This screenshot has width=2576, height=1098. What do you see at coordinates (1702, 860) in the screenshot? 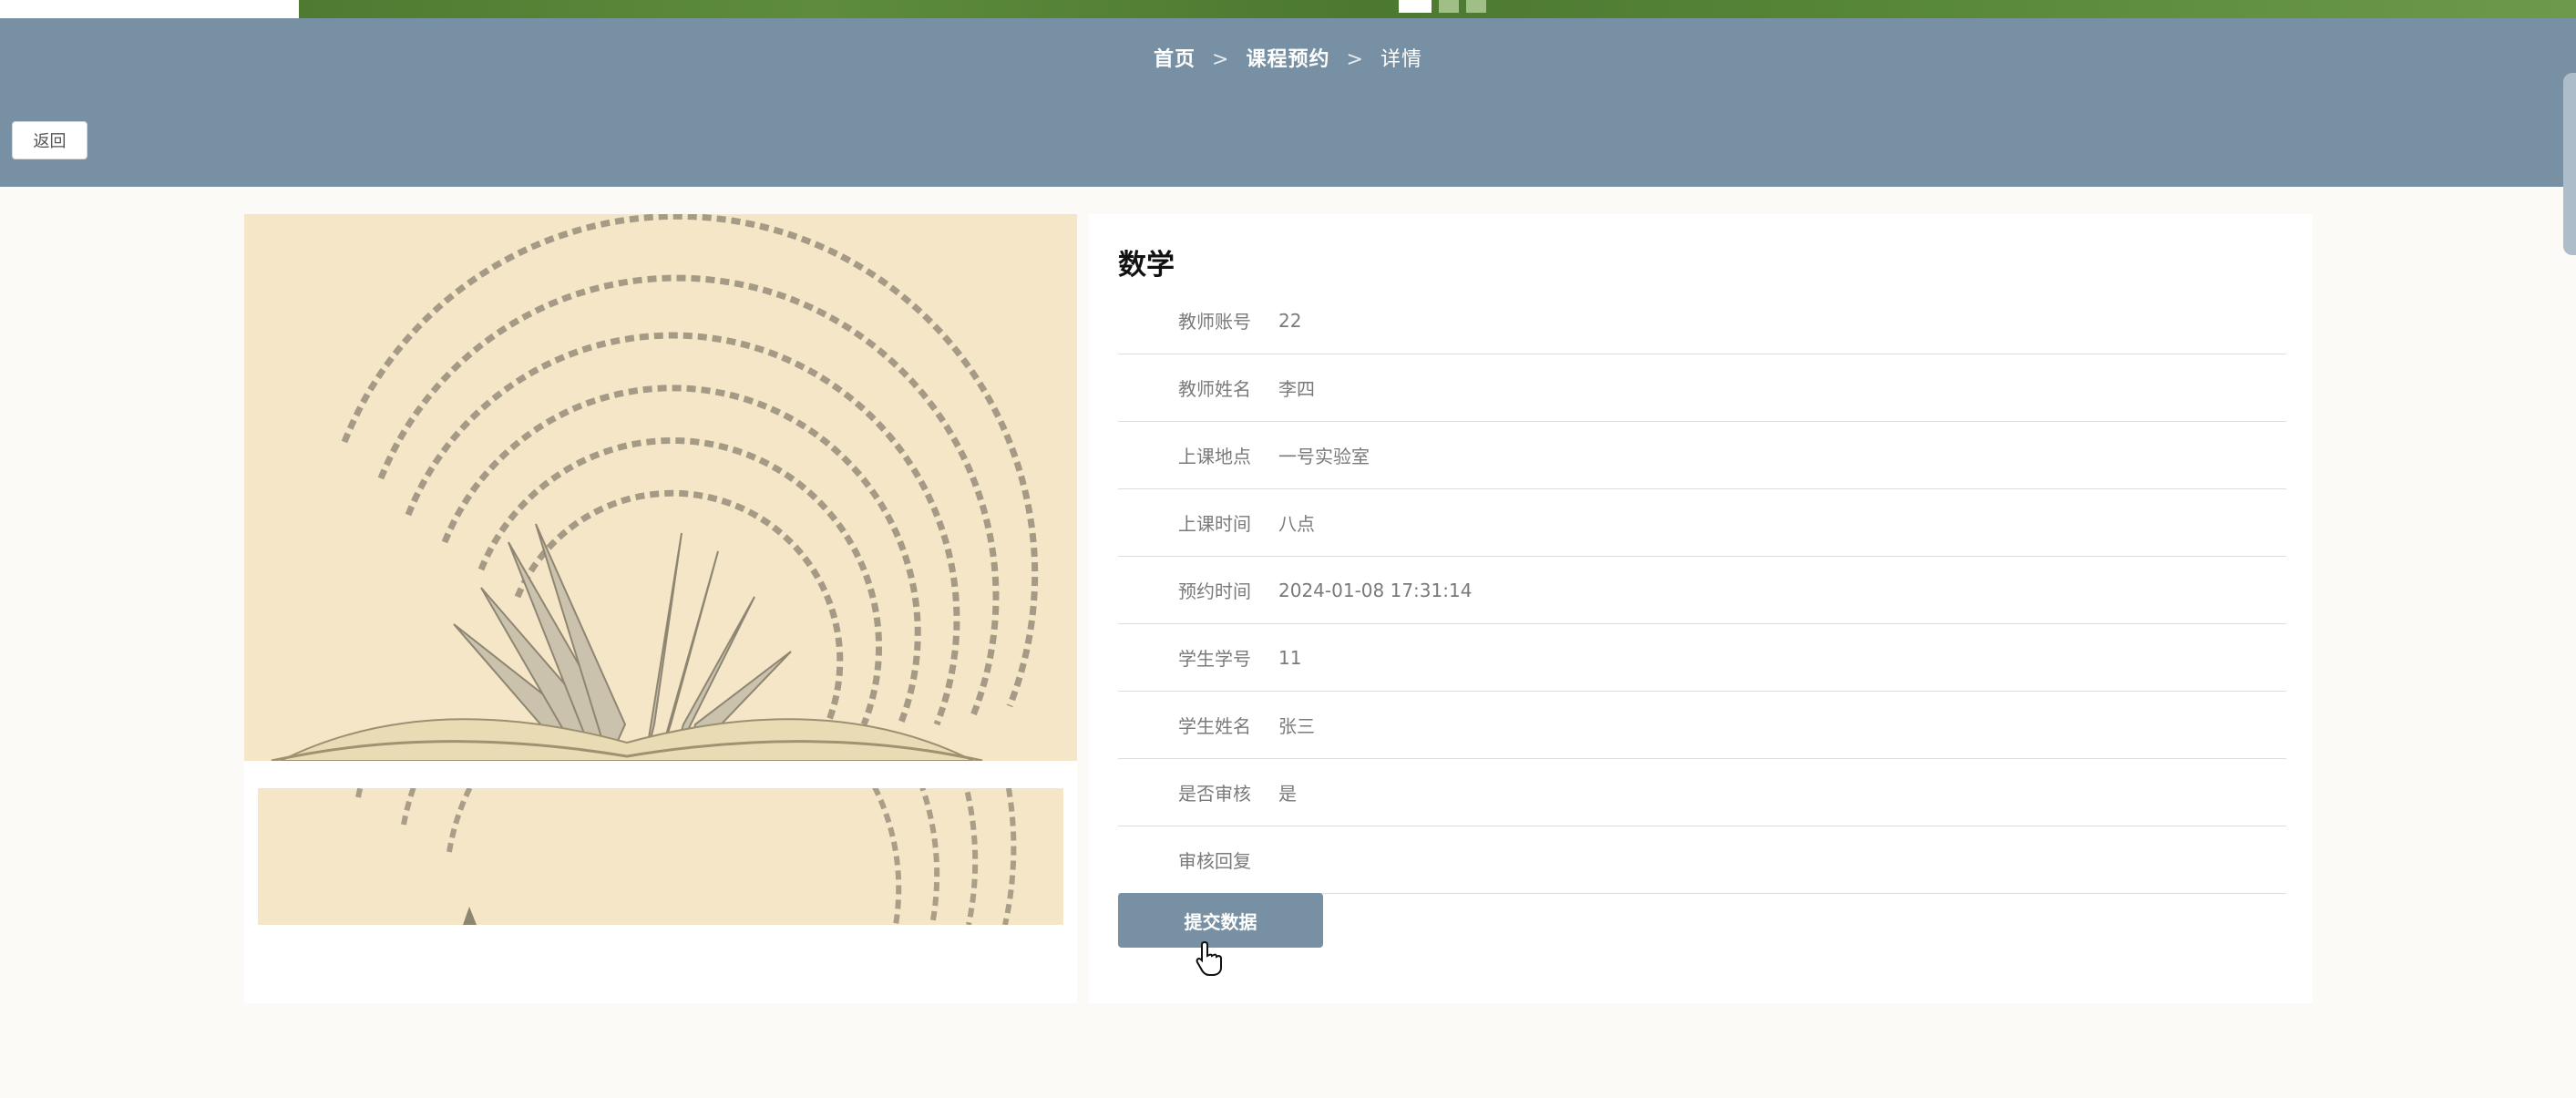
I see `detail-row-review-reply: 审核回复` at bounding box center [1702, 860].